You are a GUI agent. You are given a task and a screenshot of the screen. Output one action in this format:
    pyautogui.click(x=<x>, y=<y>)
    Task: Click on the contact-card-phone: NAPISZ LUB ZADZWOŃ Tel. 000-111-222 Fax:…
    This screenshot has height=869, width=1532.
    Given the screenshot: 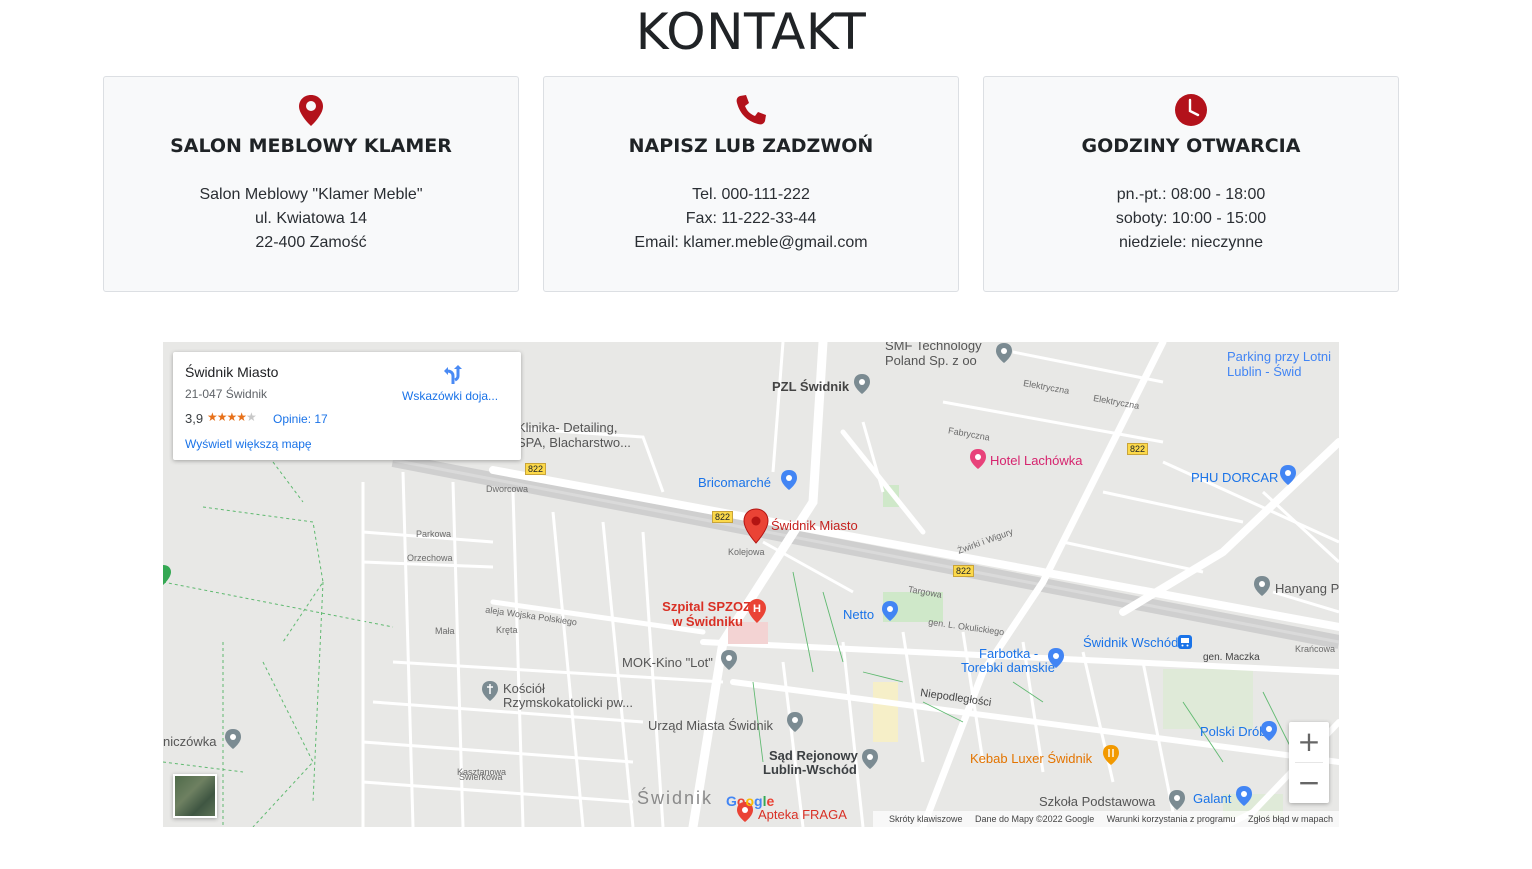 What is the action you would take?
    pyautogui.click(x=751, y=184)
    